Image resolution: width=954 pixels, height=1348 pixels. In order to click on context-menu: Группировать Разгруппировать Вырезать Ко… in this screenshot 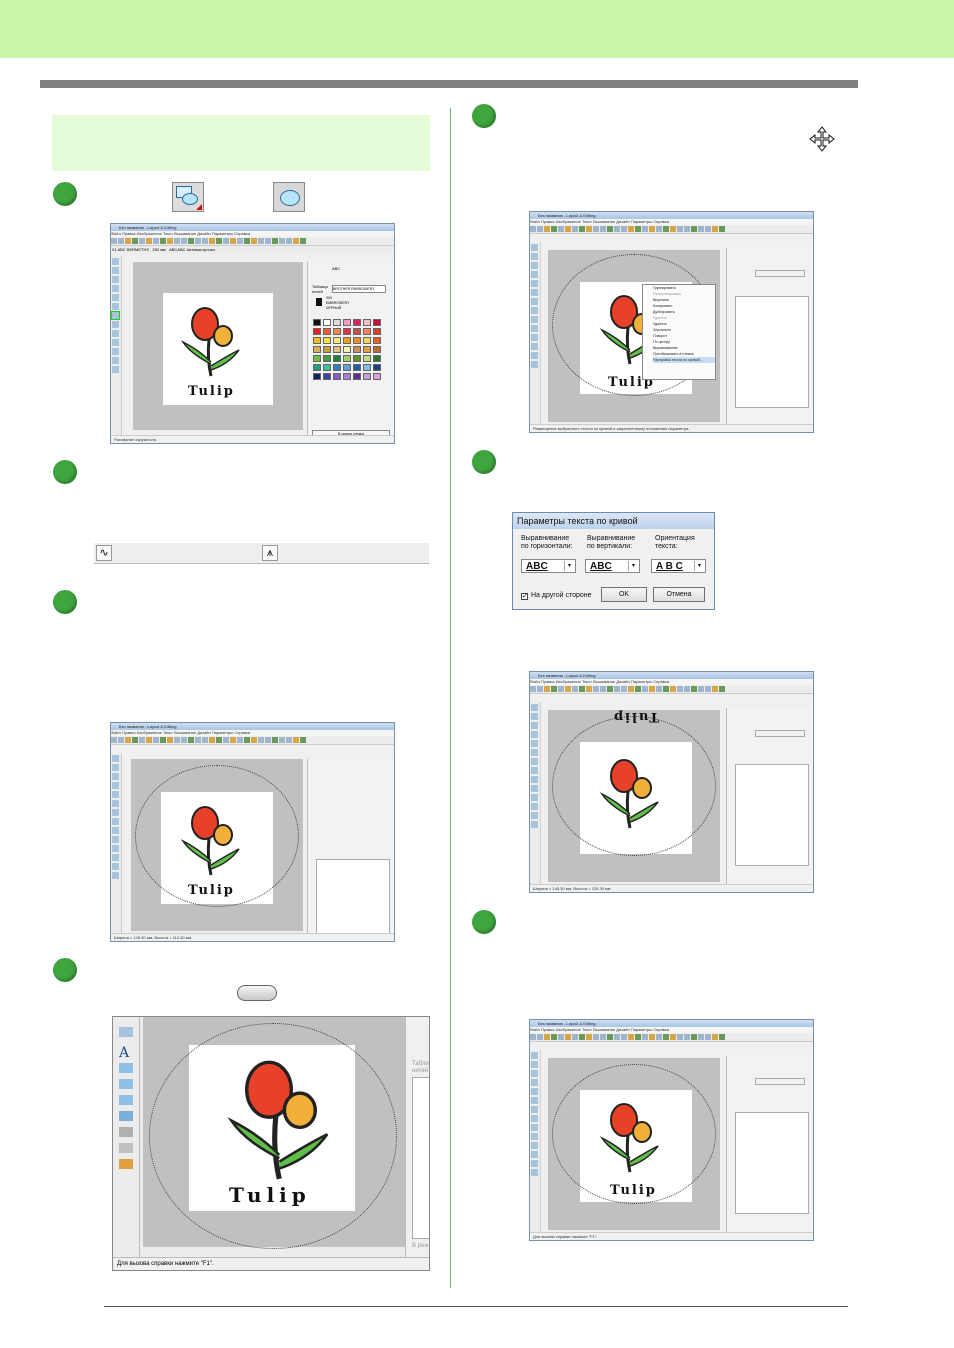, I will do `click(679, 332)`.